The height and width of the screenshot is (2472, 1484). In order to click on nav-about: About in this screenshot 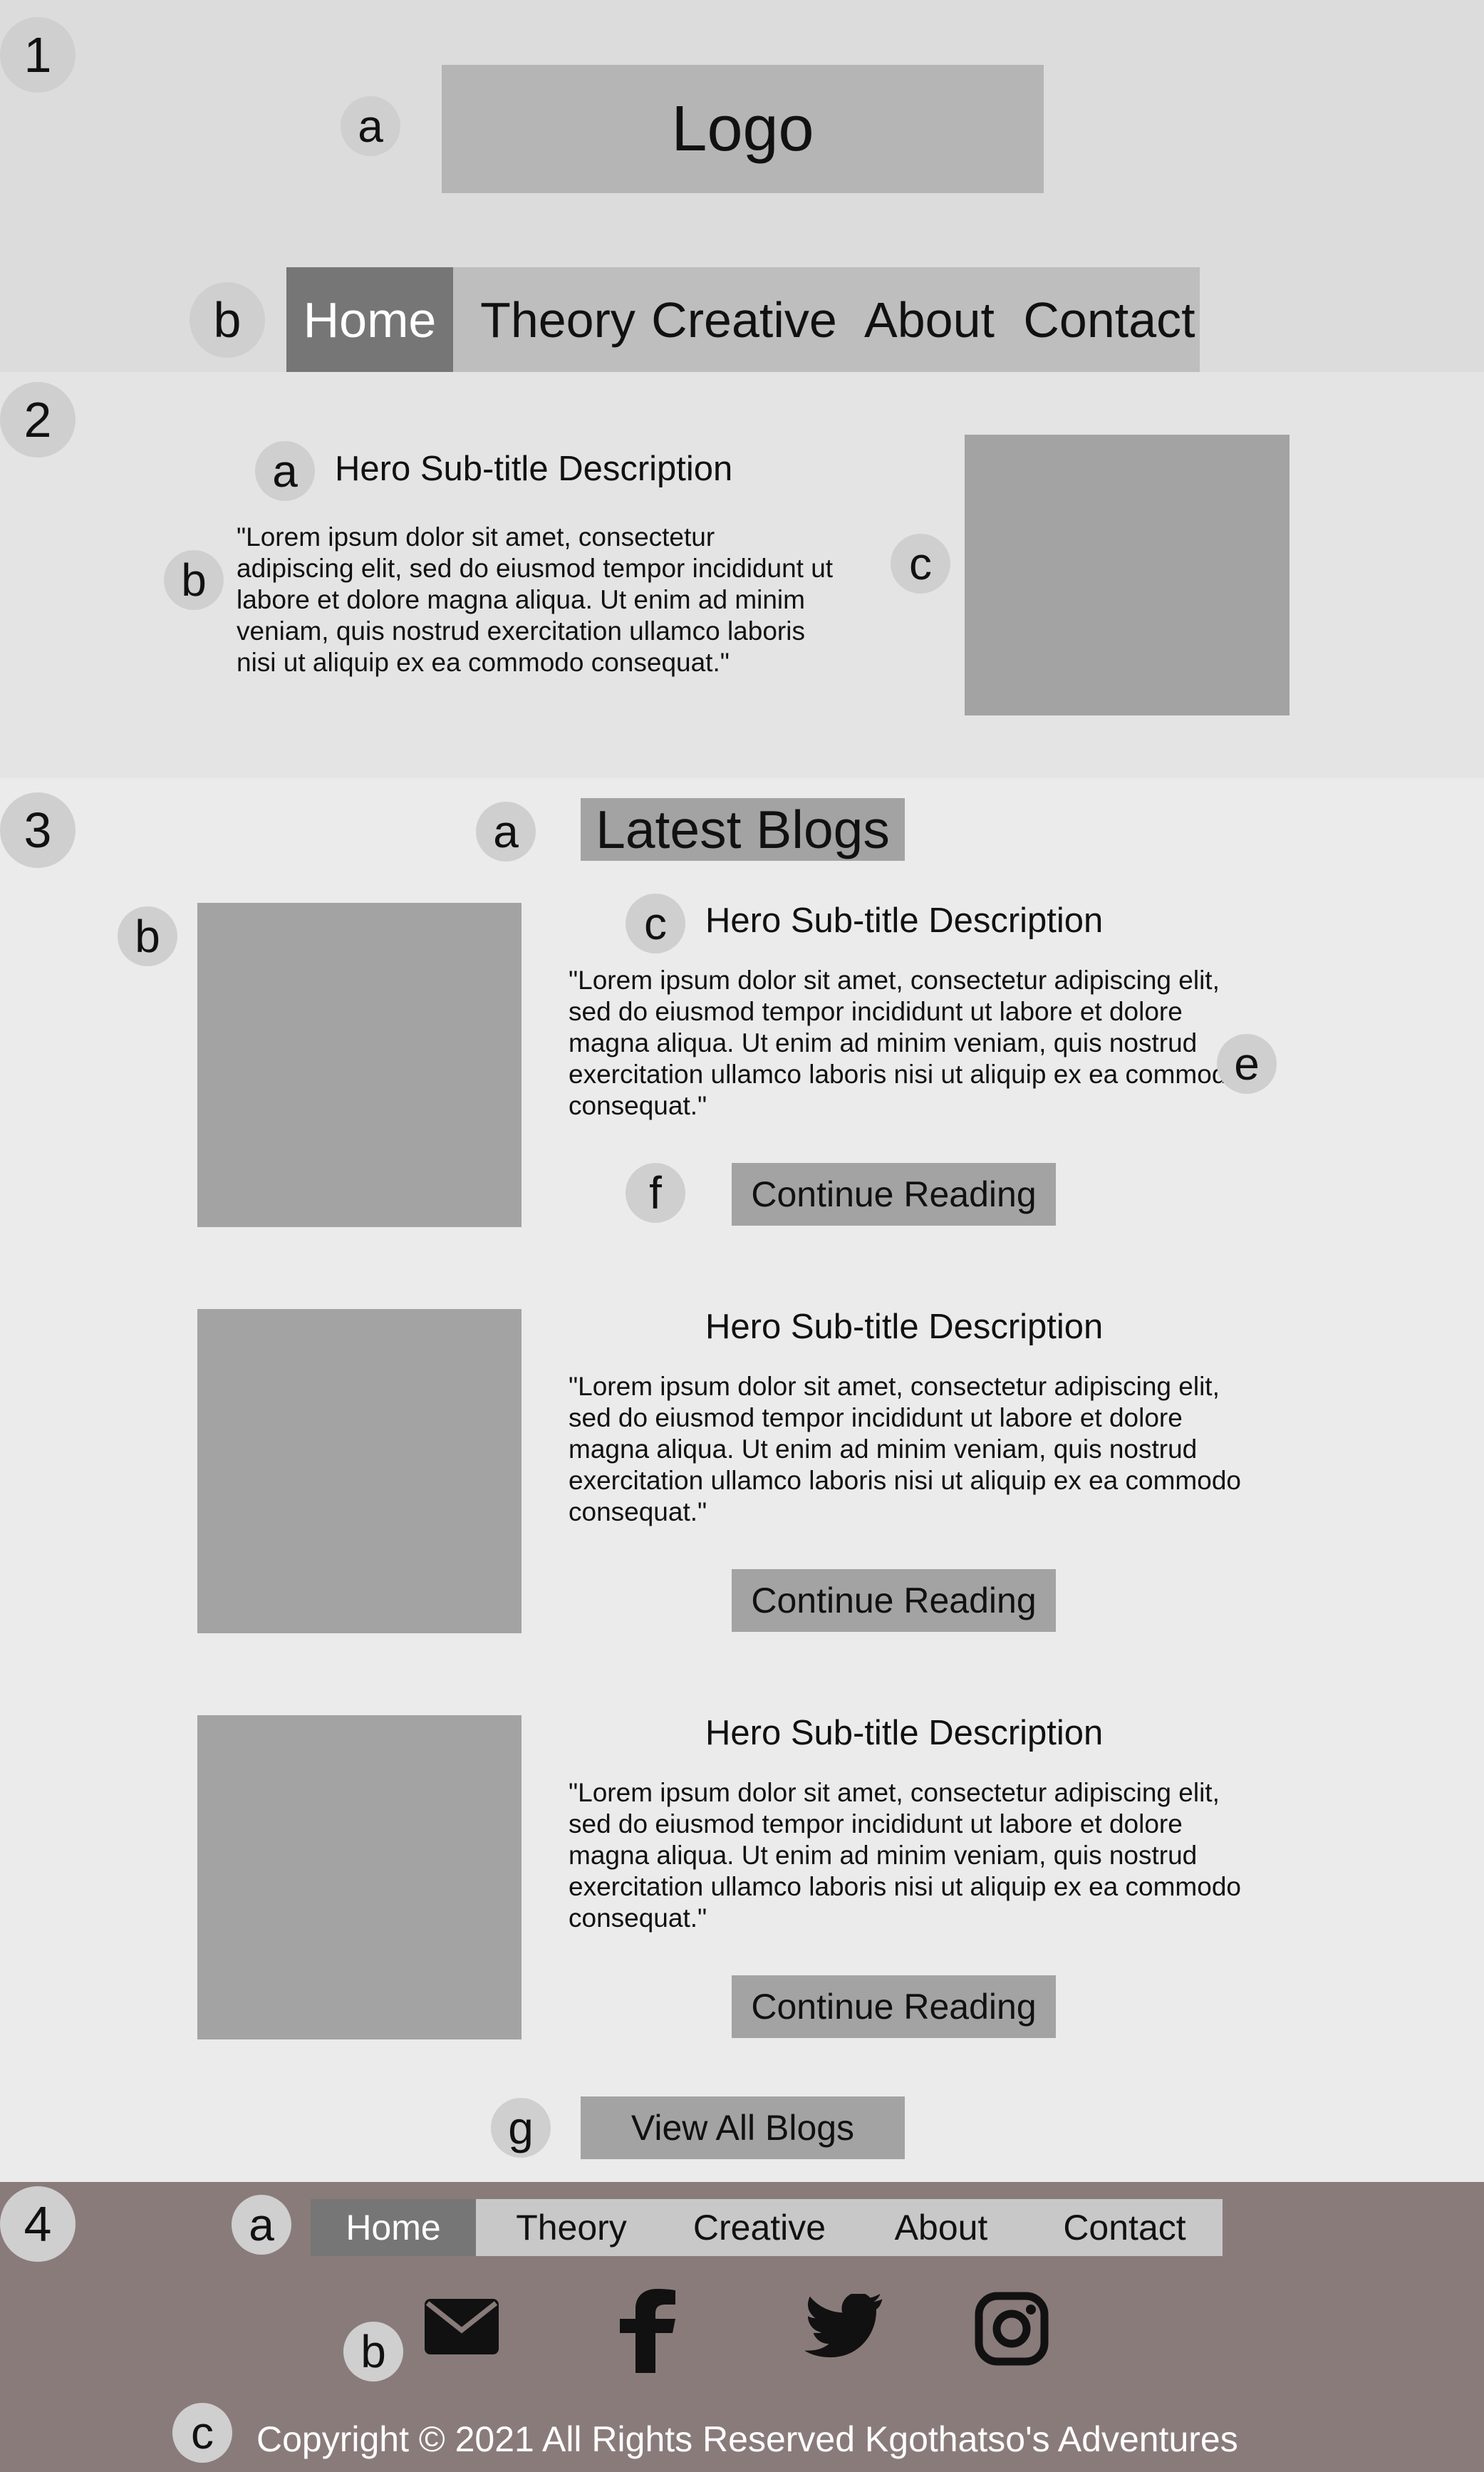, I will do `click(929, 320)`.